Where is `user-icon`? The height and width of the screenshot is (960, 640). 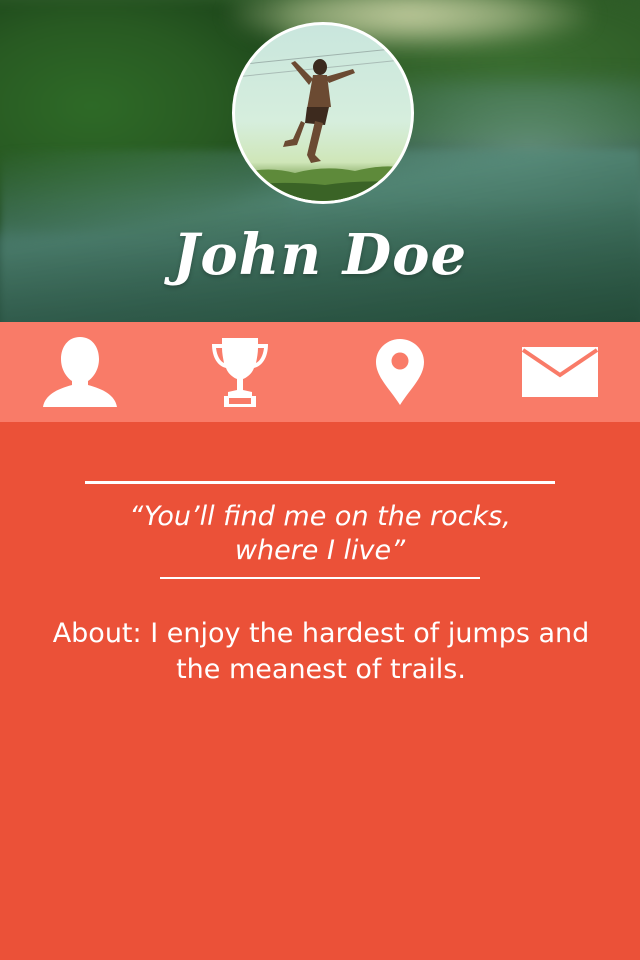
user-icon is located at coordinates (80, 372).